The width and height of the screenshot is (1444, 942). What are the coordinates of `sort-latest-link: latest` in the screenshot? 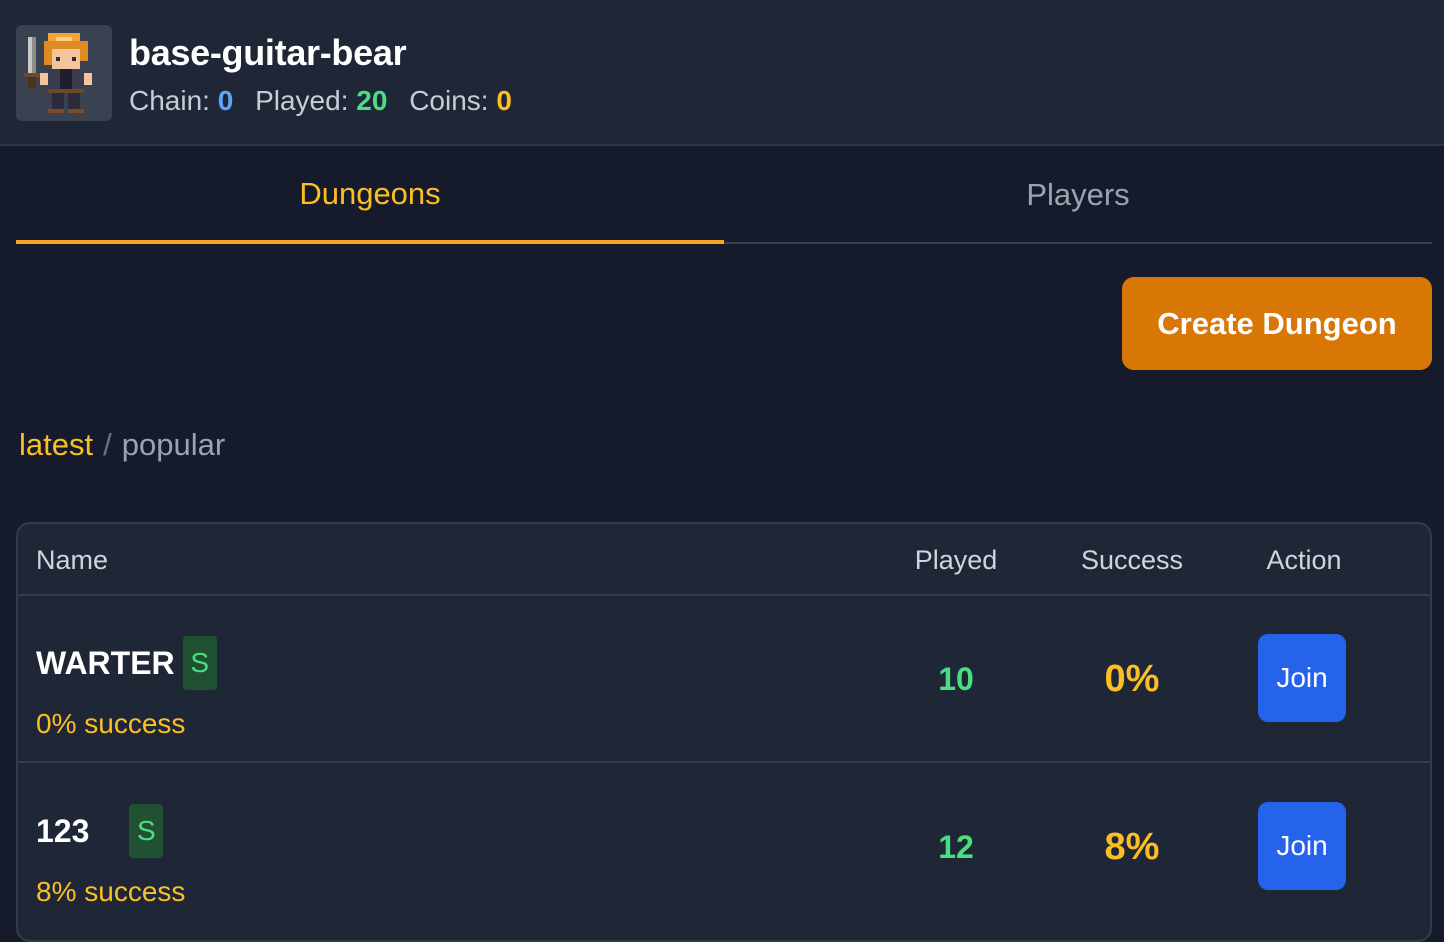 It's located at (56, 444).